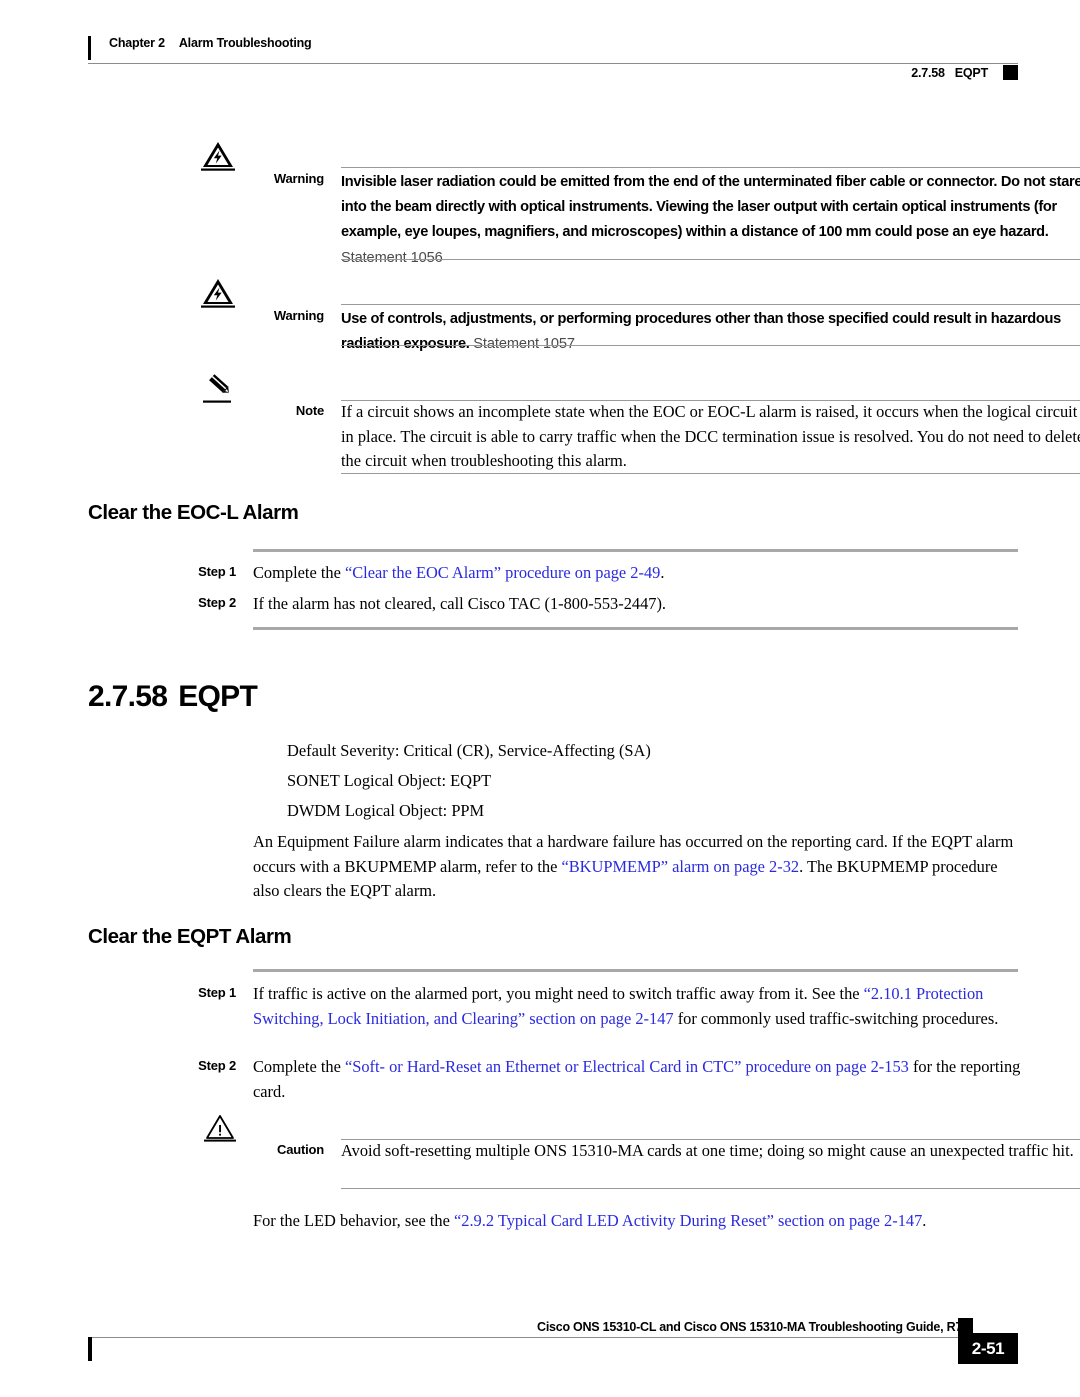 This screenshot has width=1080, height=1397. Describe the element at coordinates (386, 810) in the screenshot. I see `eqpt-meta-dwdm-object: DWDM Logical Object: PPM` at that location.